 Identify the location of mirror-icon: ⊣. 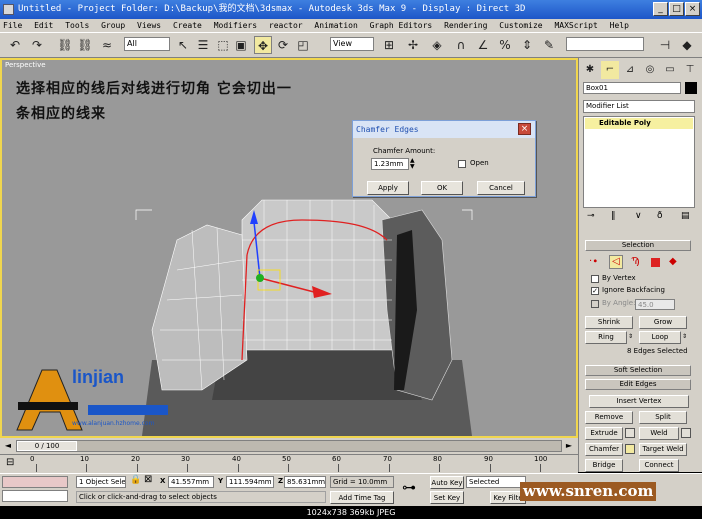
(665, 45).